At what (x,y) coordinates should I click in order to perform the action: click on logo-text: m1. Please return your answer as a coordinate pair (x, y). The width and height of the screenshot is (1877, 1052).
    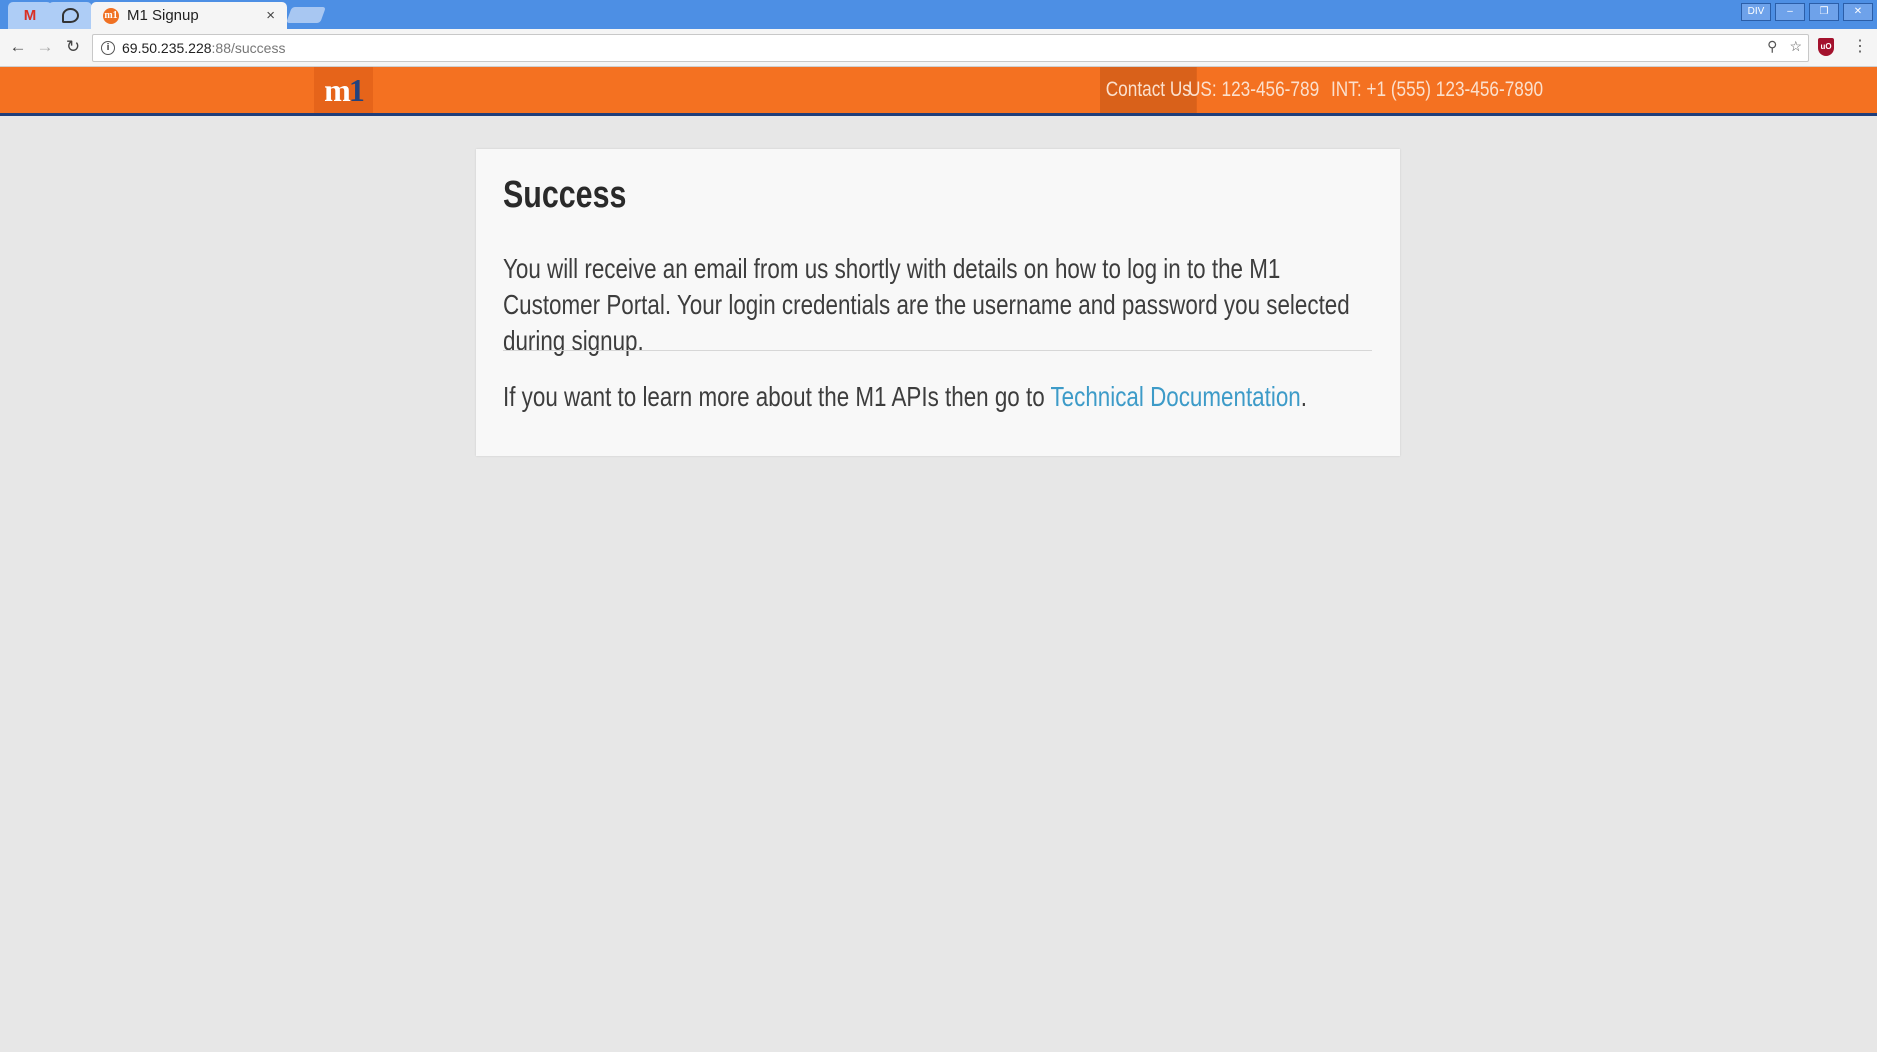
    Looking at the image, I should click on (344, 89).